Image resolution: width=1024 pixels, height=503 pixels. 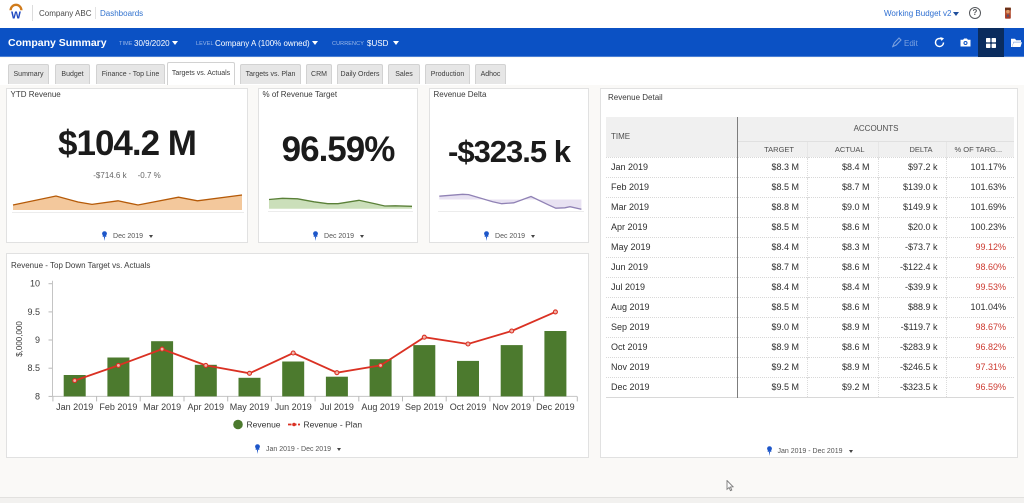 What do you see at coordinates (380, 407) in the screenshot?
I see `svg-text: Aug 2019` at bounding box center [380, 407].